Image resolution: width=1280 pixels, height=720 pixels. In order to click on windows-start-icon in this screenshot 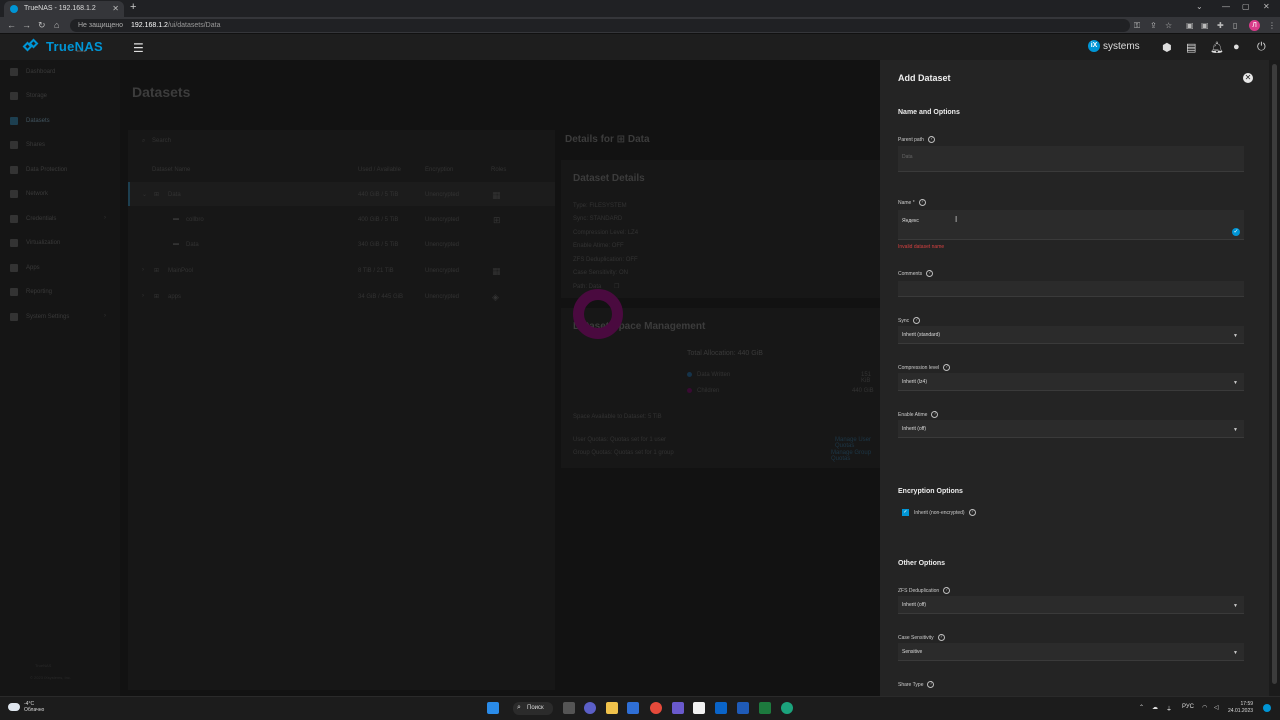, I will do `click(493, 708)`.